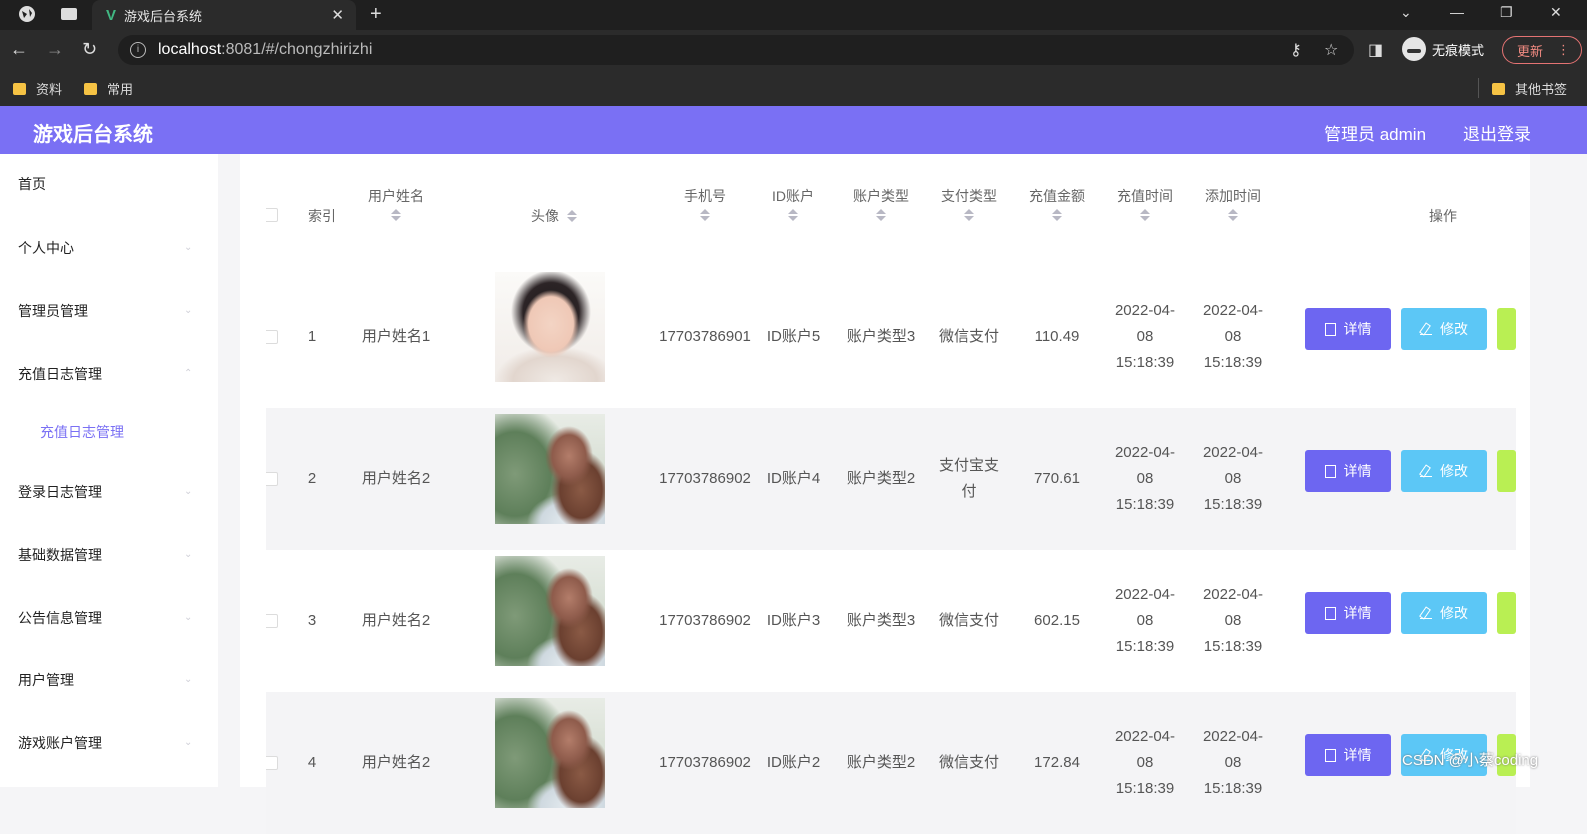 This screenshot has height=834, width=1587. What do you see at coordinates (190, 49) in the screenshot?
I see `url-host: localhost` at bounding box center [190, 49].